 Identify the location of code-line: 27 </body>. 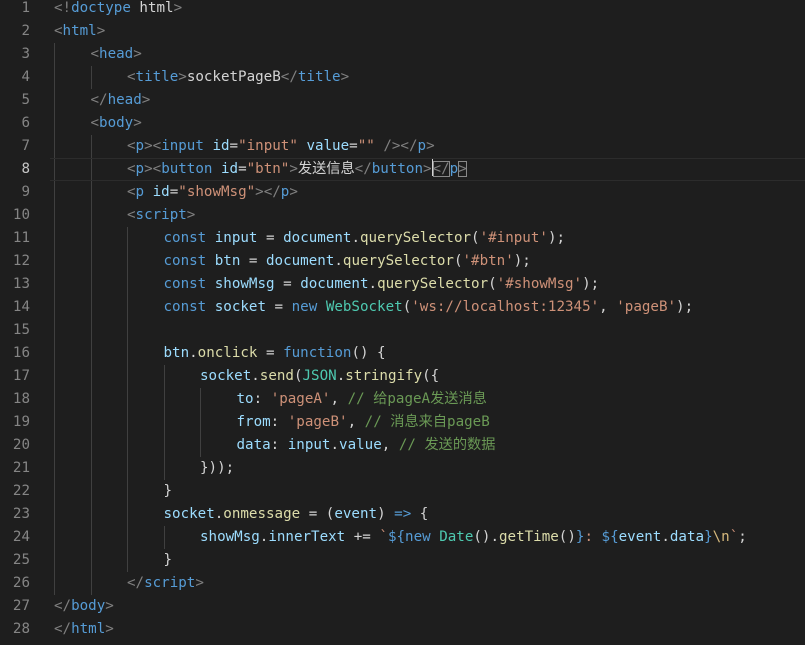
(402, 606).